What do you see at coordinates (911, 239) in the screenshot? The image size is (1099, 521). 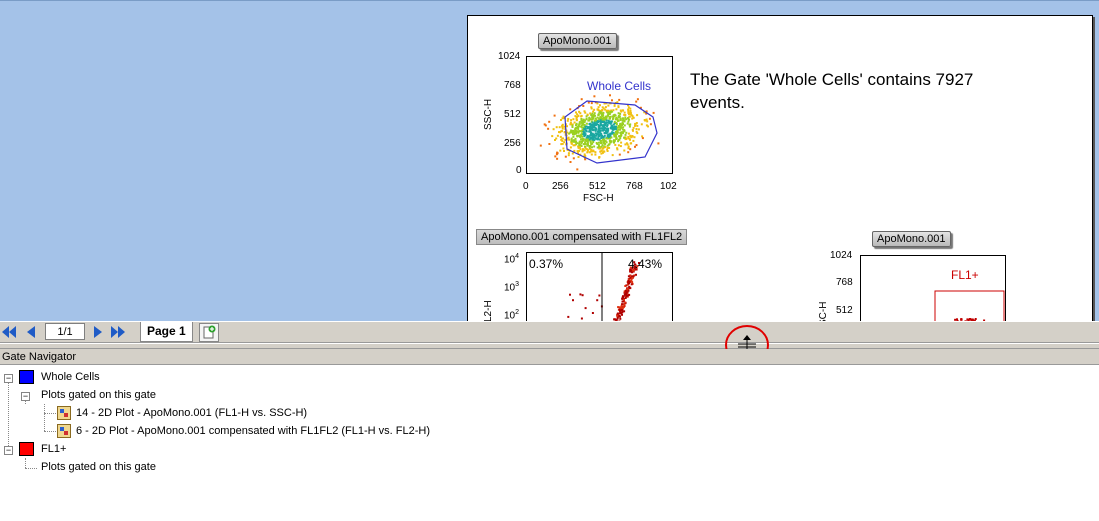 I see `plot3-tag: ApoMono.001` at bounding box center [911, 239].